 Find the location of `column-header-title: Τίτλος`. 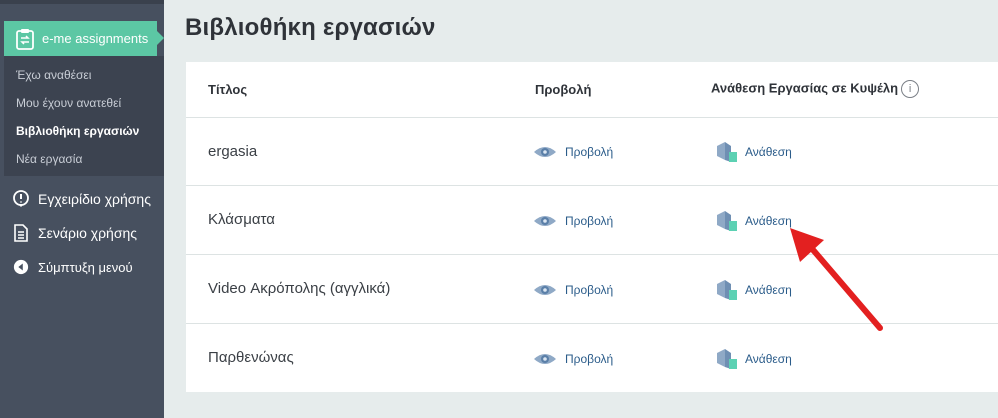

column-header-title: Τίτλος is located at coordinates (228, 89).